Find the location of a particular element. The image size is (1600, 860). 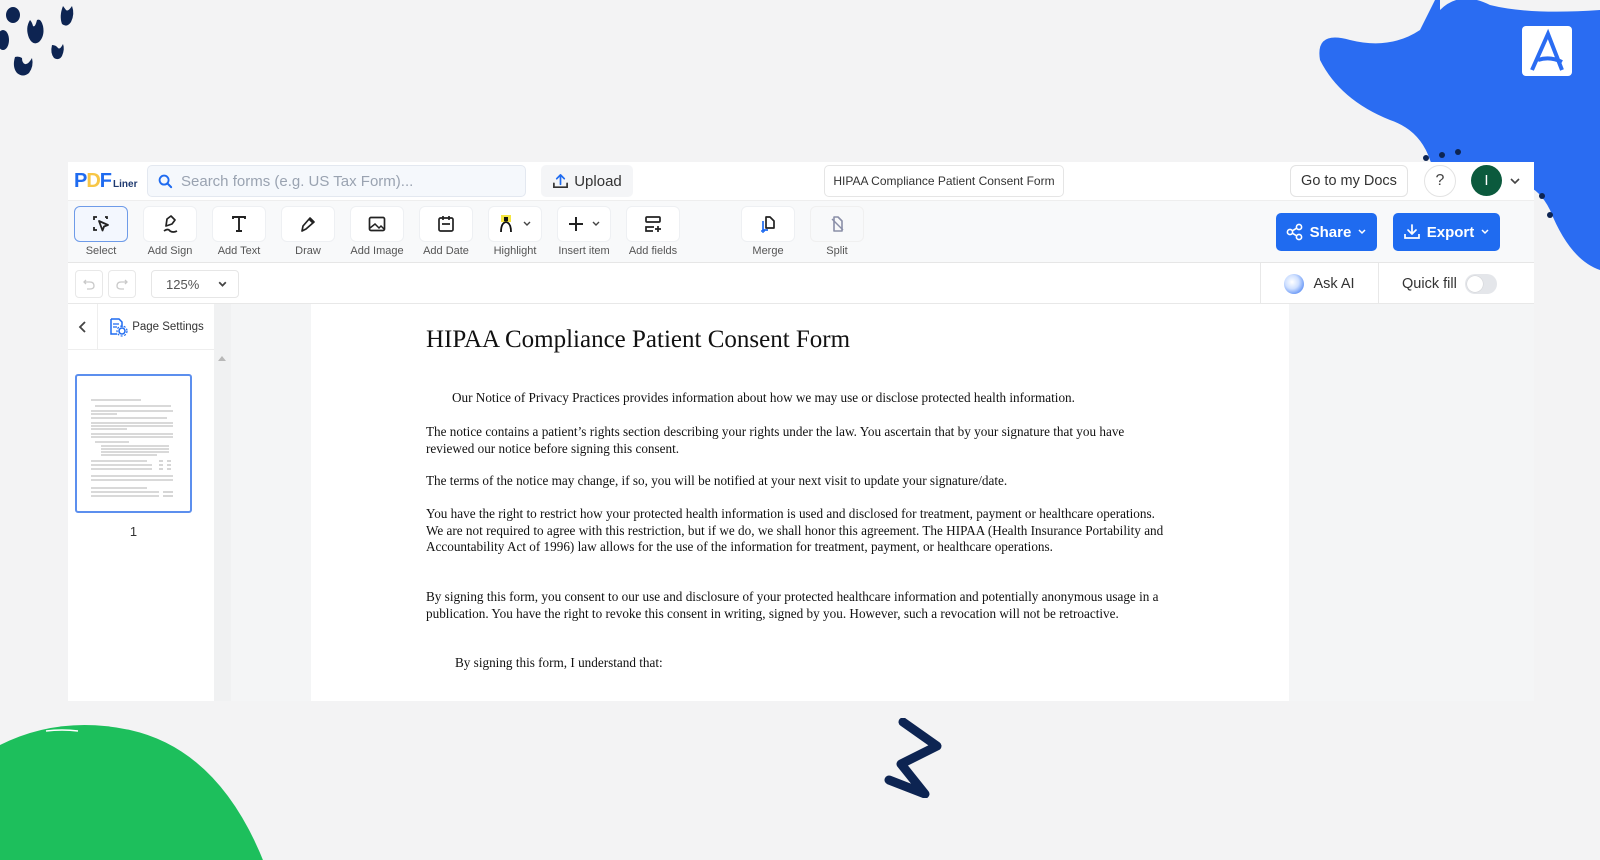

collapse-sidebar-button is located at coordinates (83, 327).